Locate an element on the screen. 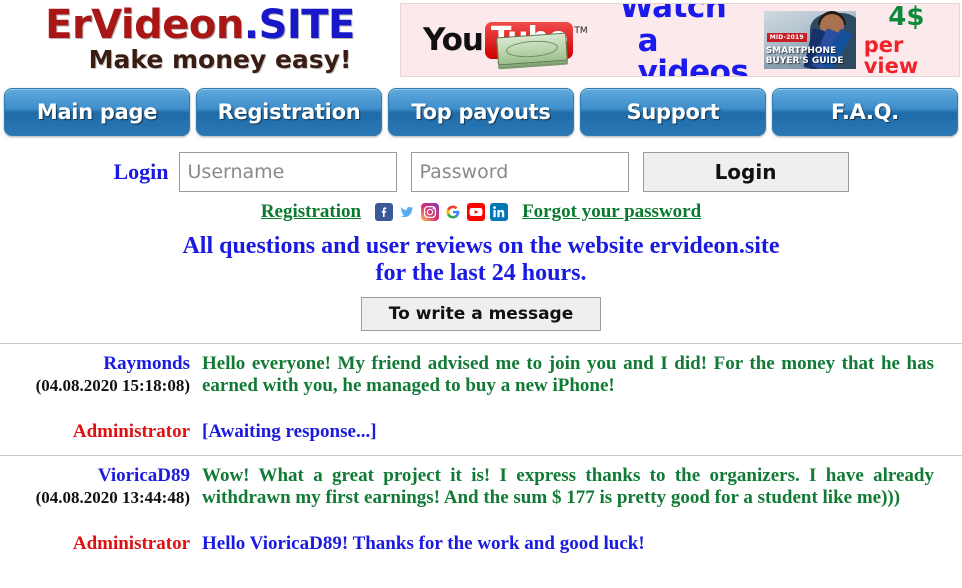 Image resolution: width=962 pixels, height=588 pixels. username-input is located at coordinates (287, 172).